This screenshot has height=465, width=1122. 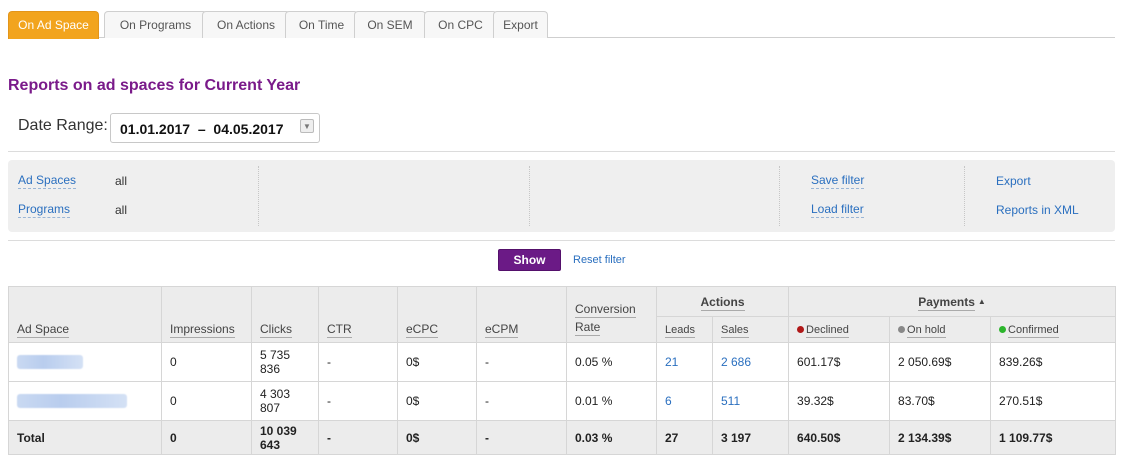 I want to click on sales-total: 3 197, so click(x=750, y=437).